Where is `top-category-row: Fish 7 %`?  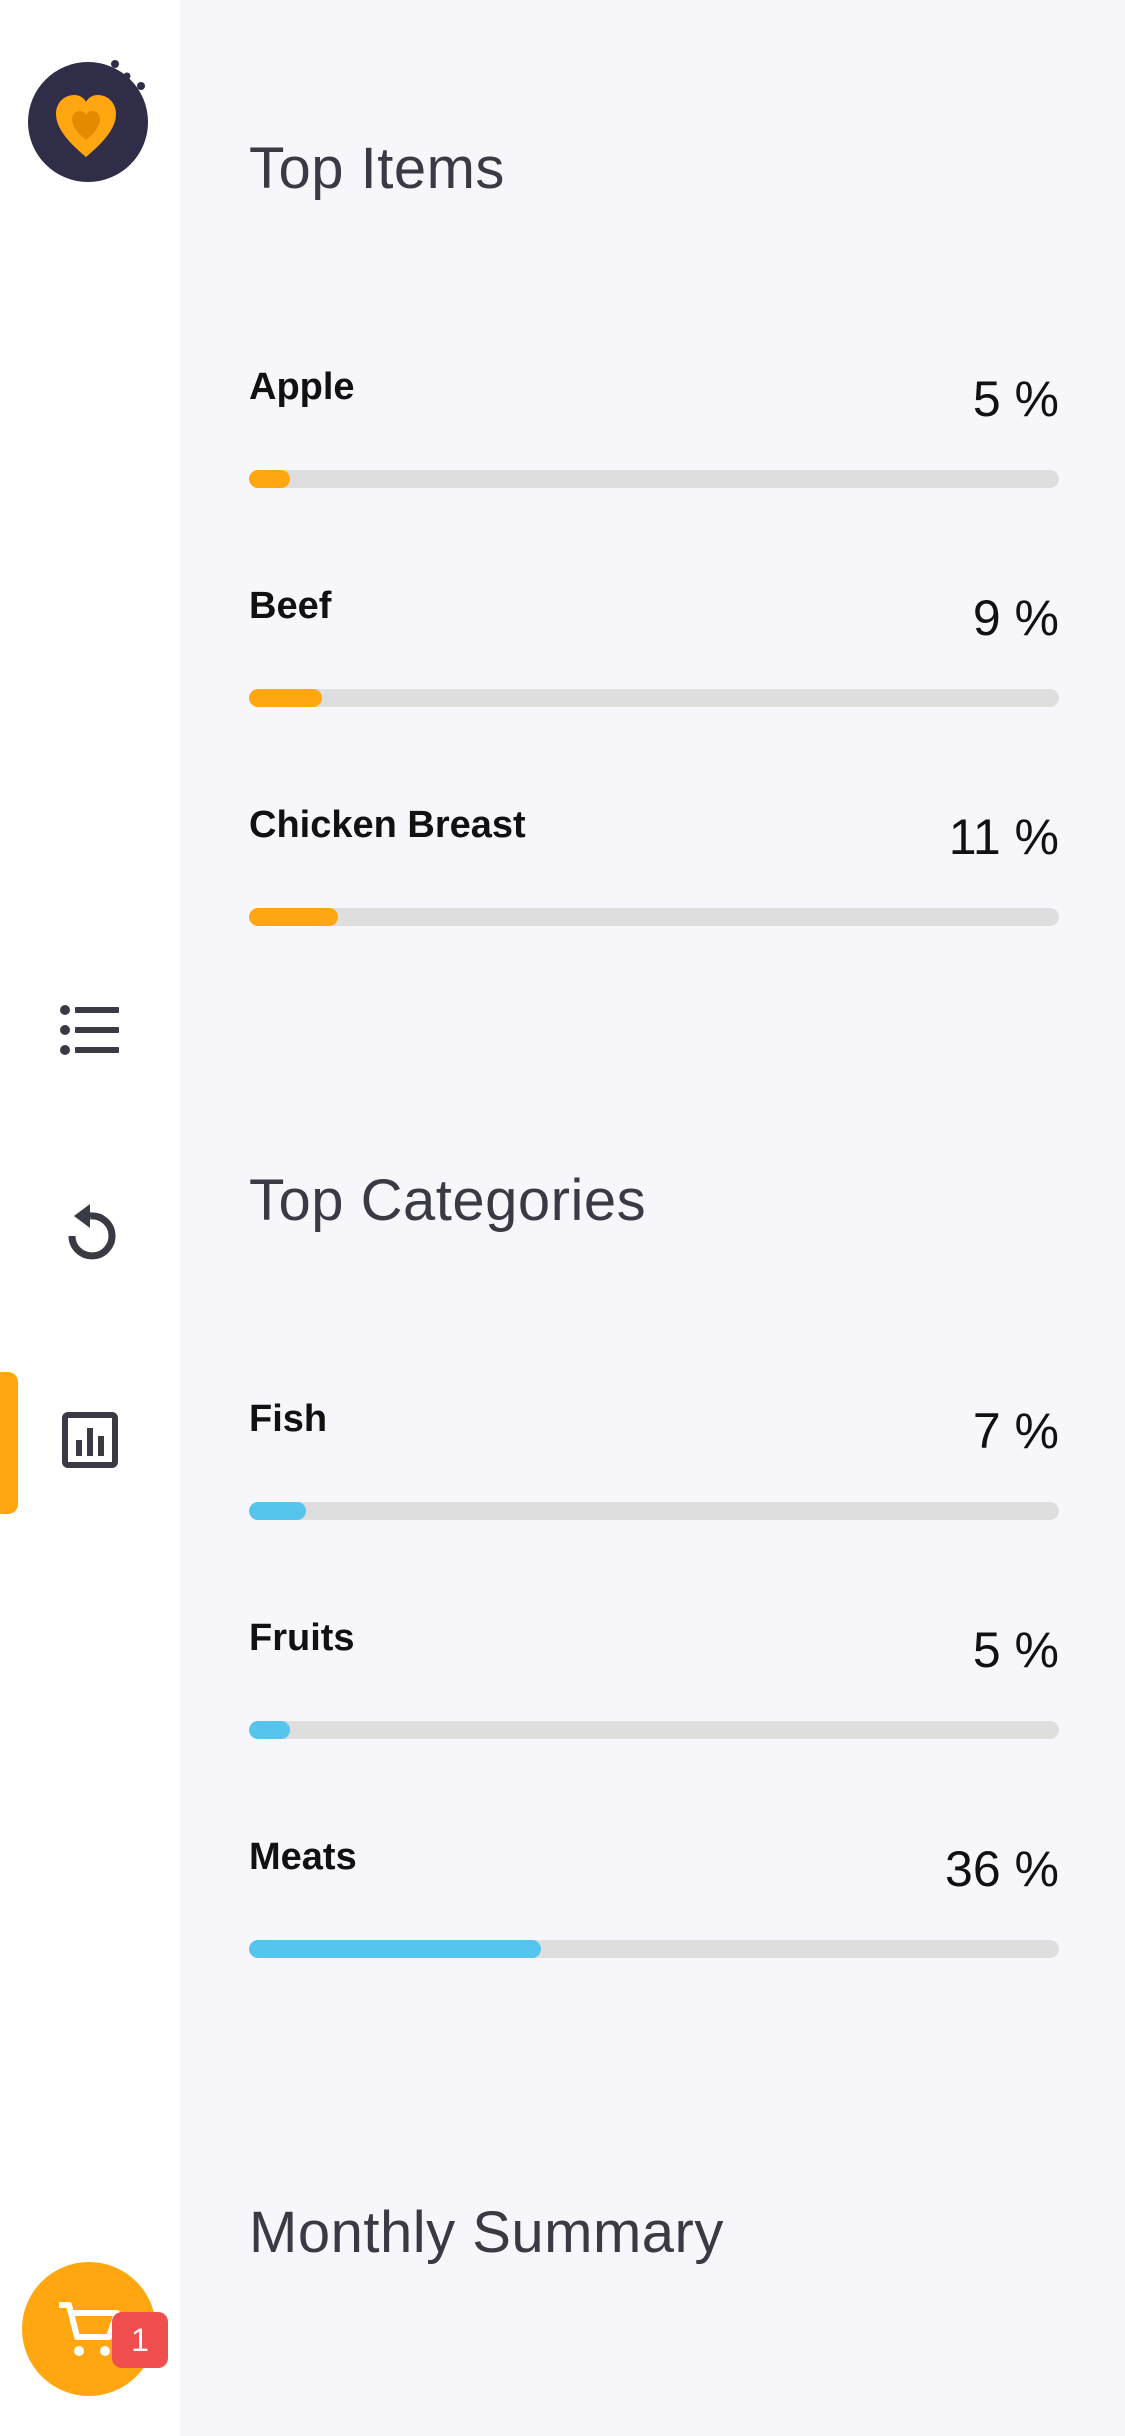 top-category-row: Fish 7 % is located at coordinates (654, 1460).